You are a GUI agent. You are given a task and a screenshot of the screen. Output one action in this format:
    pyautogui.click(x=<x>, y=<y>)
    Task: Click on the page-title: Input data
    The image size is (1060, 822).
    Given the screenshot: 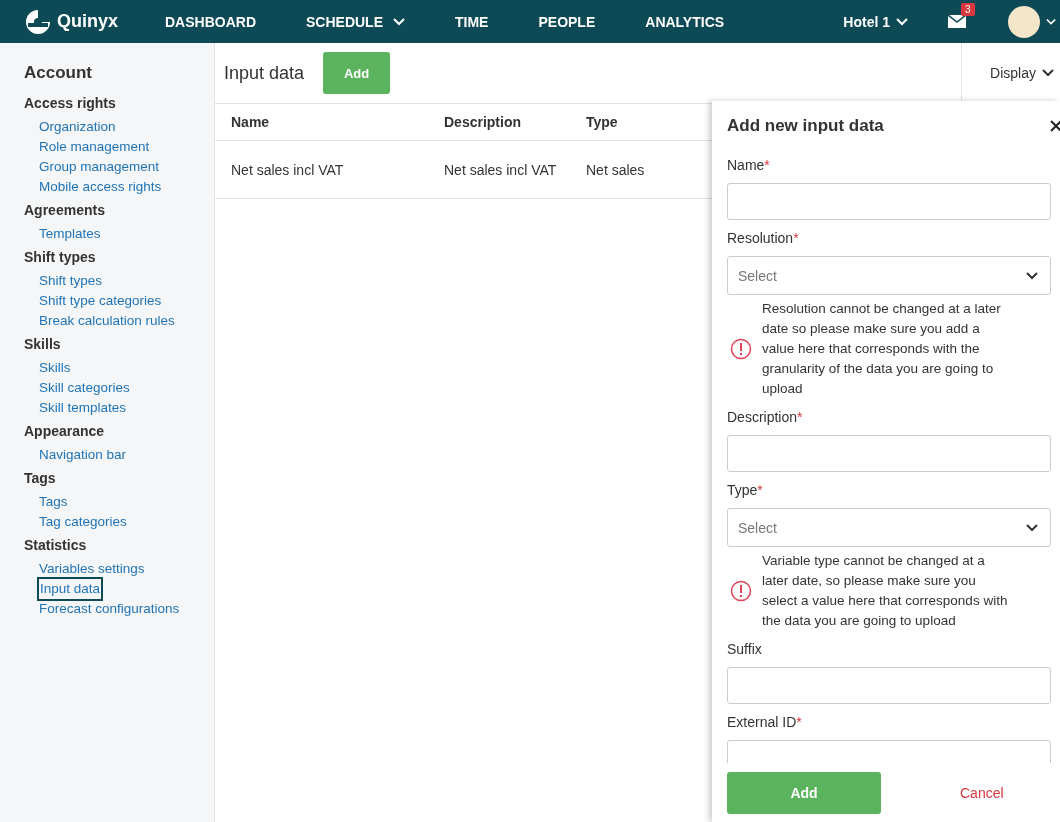 What is the action you would take?
    pyautogui.click(x=264, y=73)
    